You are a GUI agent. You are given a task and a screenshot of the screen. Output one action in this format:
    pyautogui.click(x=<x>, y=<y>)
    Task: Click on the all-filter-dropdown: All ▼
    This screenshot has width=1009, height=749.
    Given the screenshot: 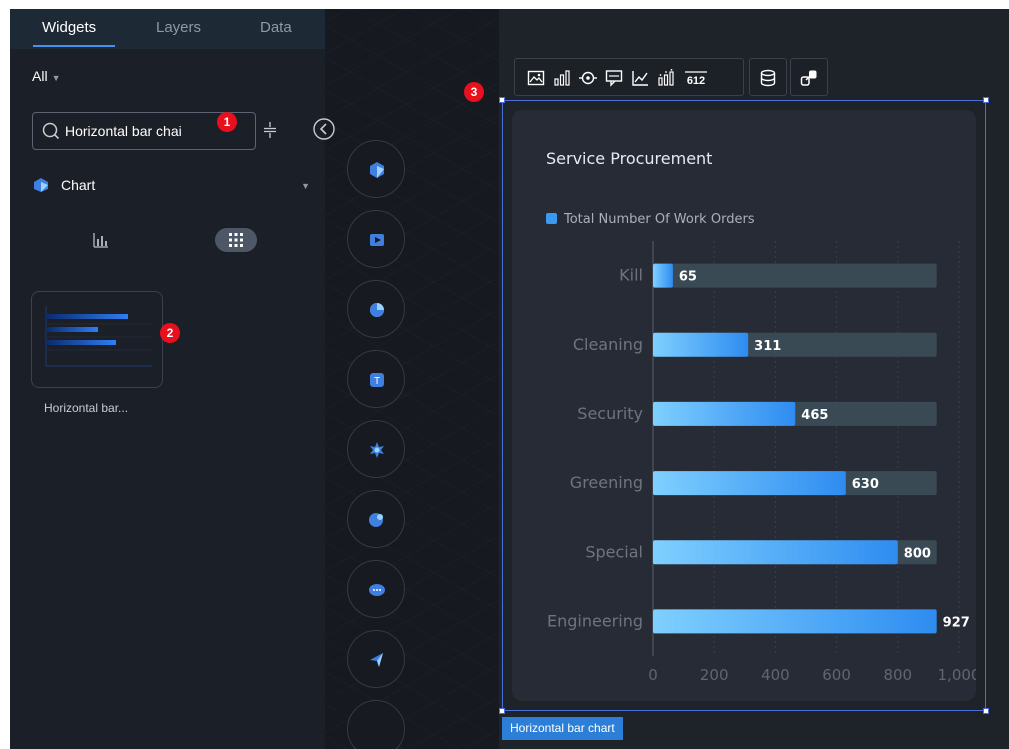 What is the action you would take?
    pyautogui.click(x=46, y=76)
    